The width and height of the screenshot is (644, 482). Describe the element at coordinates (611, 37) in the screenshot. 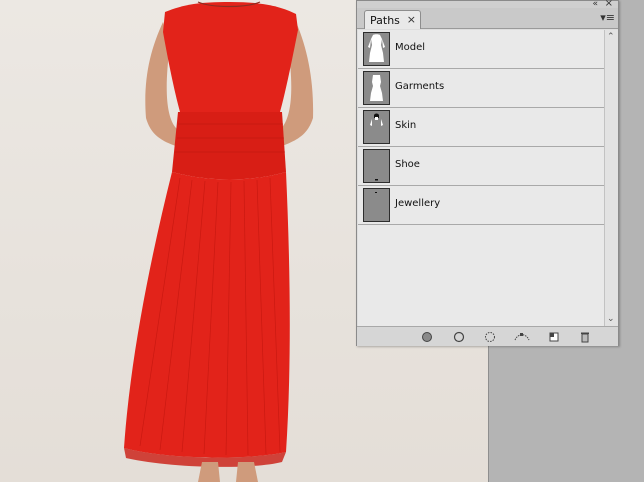

I see `scroll-up-icon: ⌃` at that location.